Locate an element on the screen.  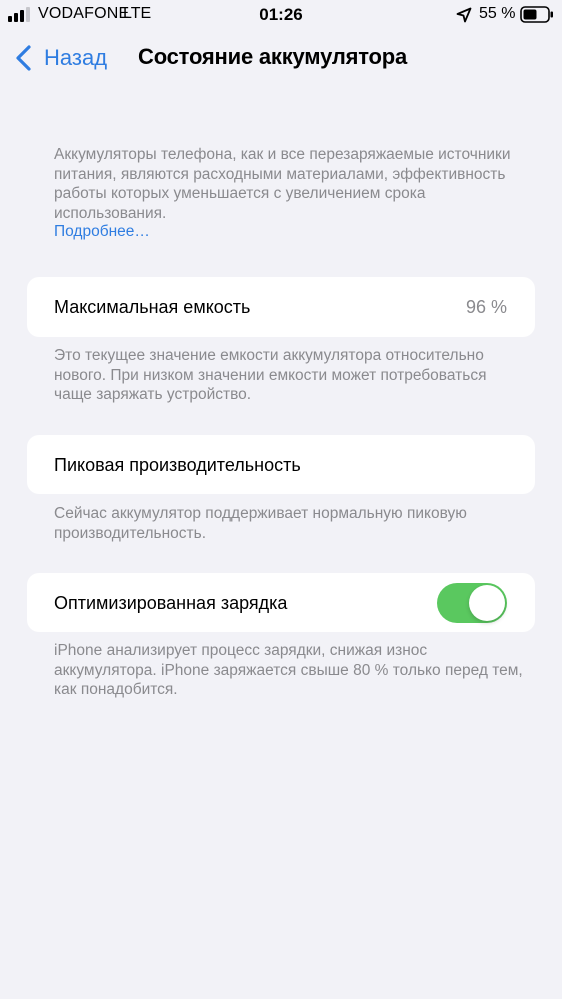
status-bar: VODAFONE LTE 01:26 55 % is located at coordinates (281, 15).